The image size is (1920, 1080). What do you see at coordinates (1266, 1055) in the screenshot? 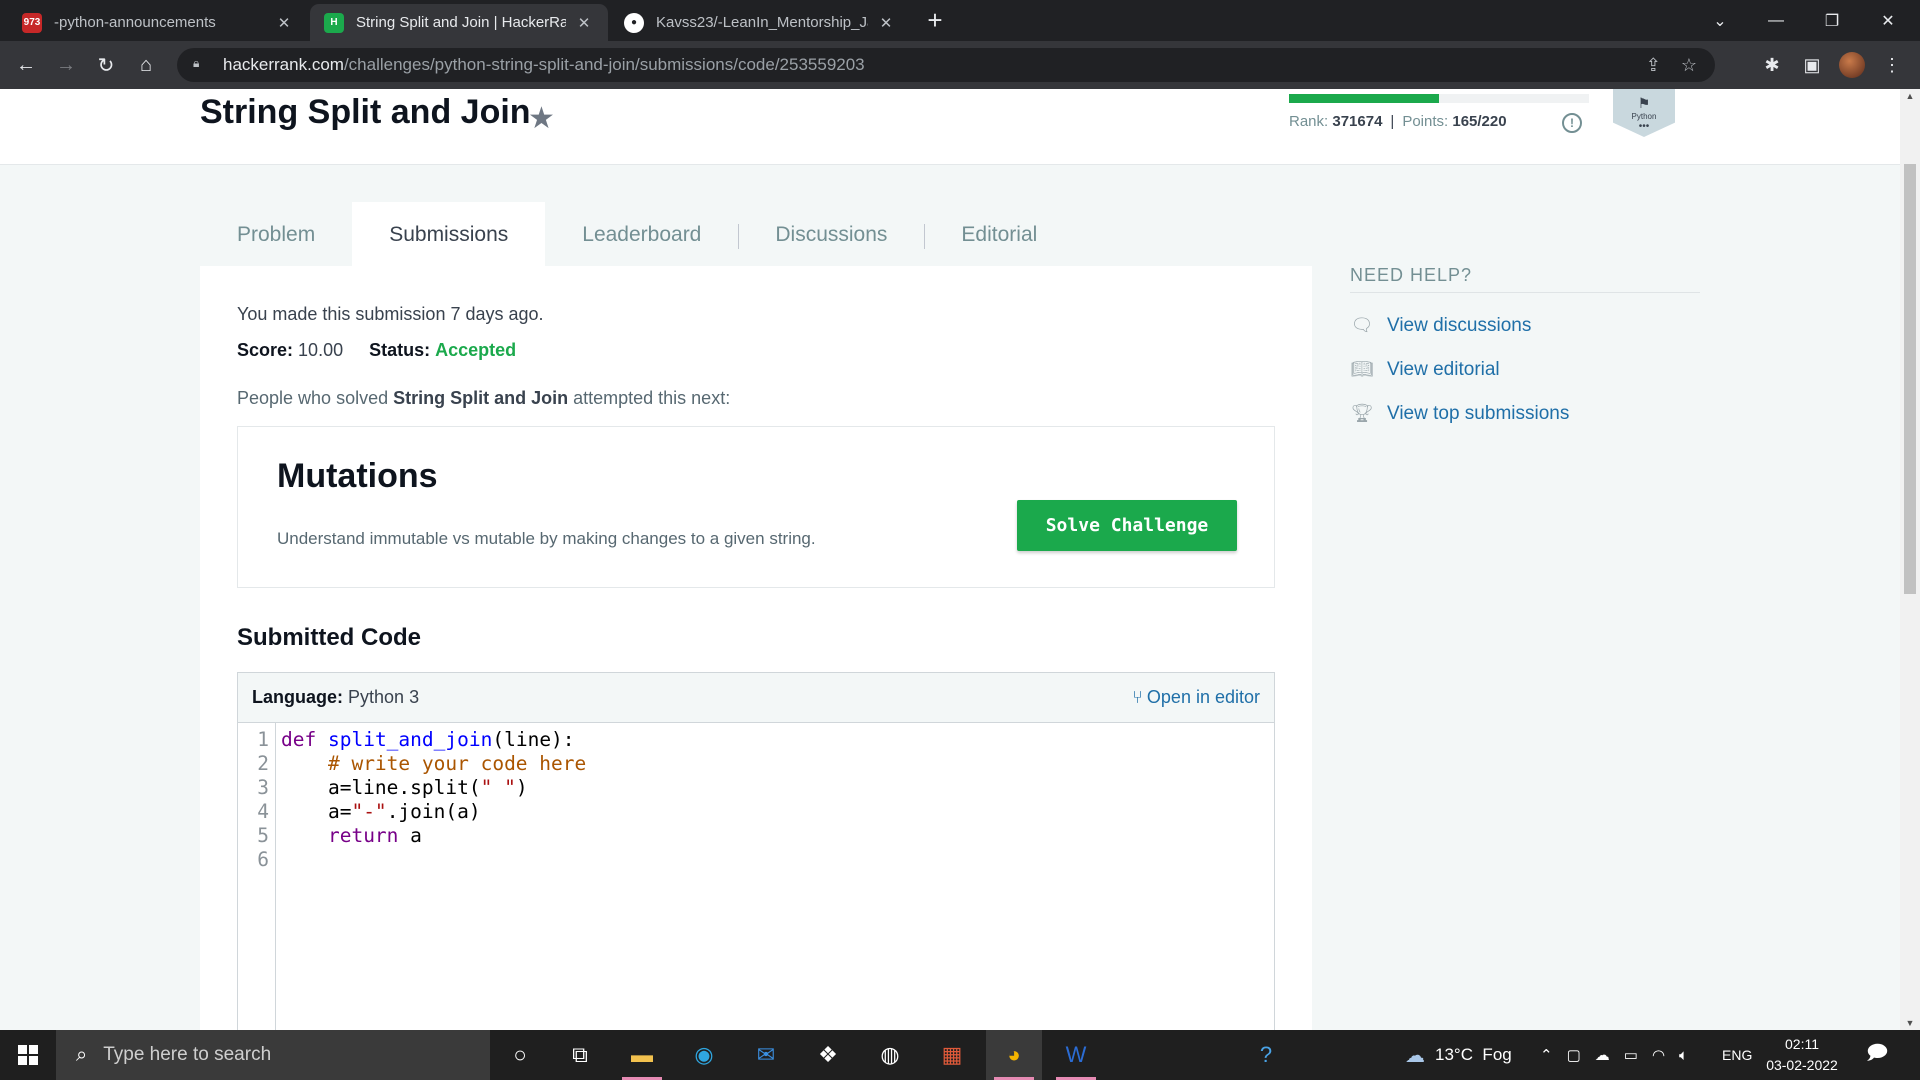
I see `help-app-icon: ?` at bounding box center [1266, 1055].